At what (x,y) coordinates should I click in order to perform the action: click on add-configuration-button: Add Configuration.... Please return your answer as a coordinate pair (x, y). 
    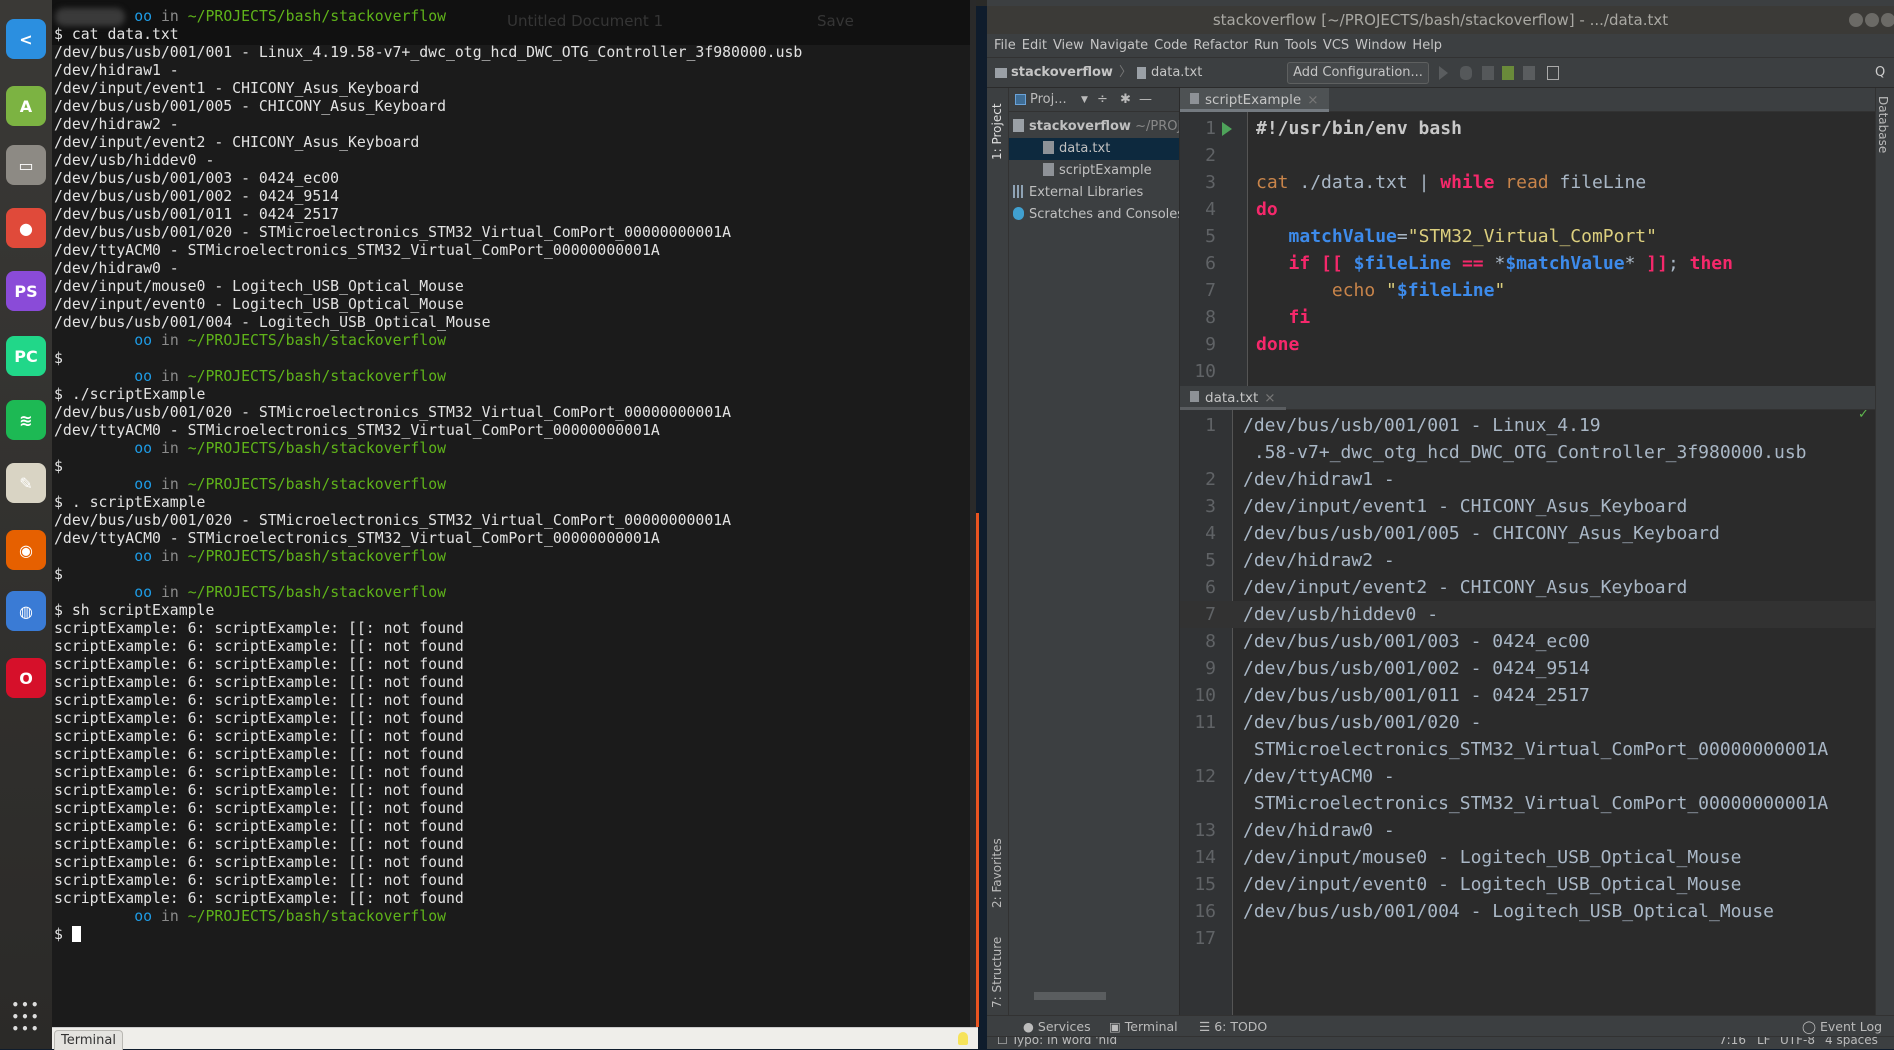
    Looking at the image, I should click on (1358, 73).